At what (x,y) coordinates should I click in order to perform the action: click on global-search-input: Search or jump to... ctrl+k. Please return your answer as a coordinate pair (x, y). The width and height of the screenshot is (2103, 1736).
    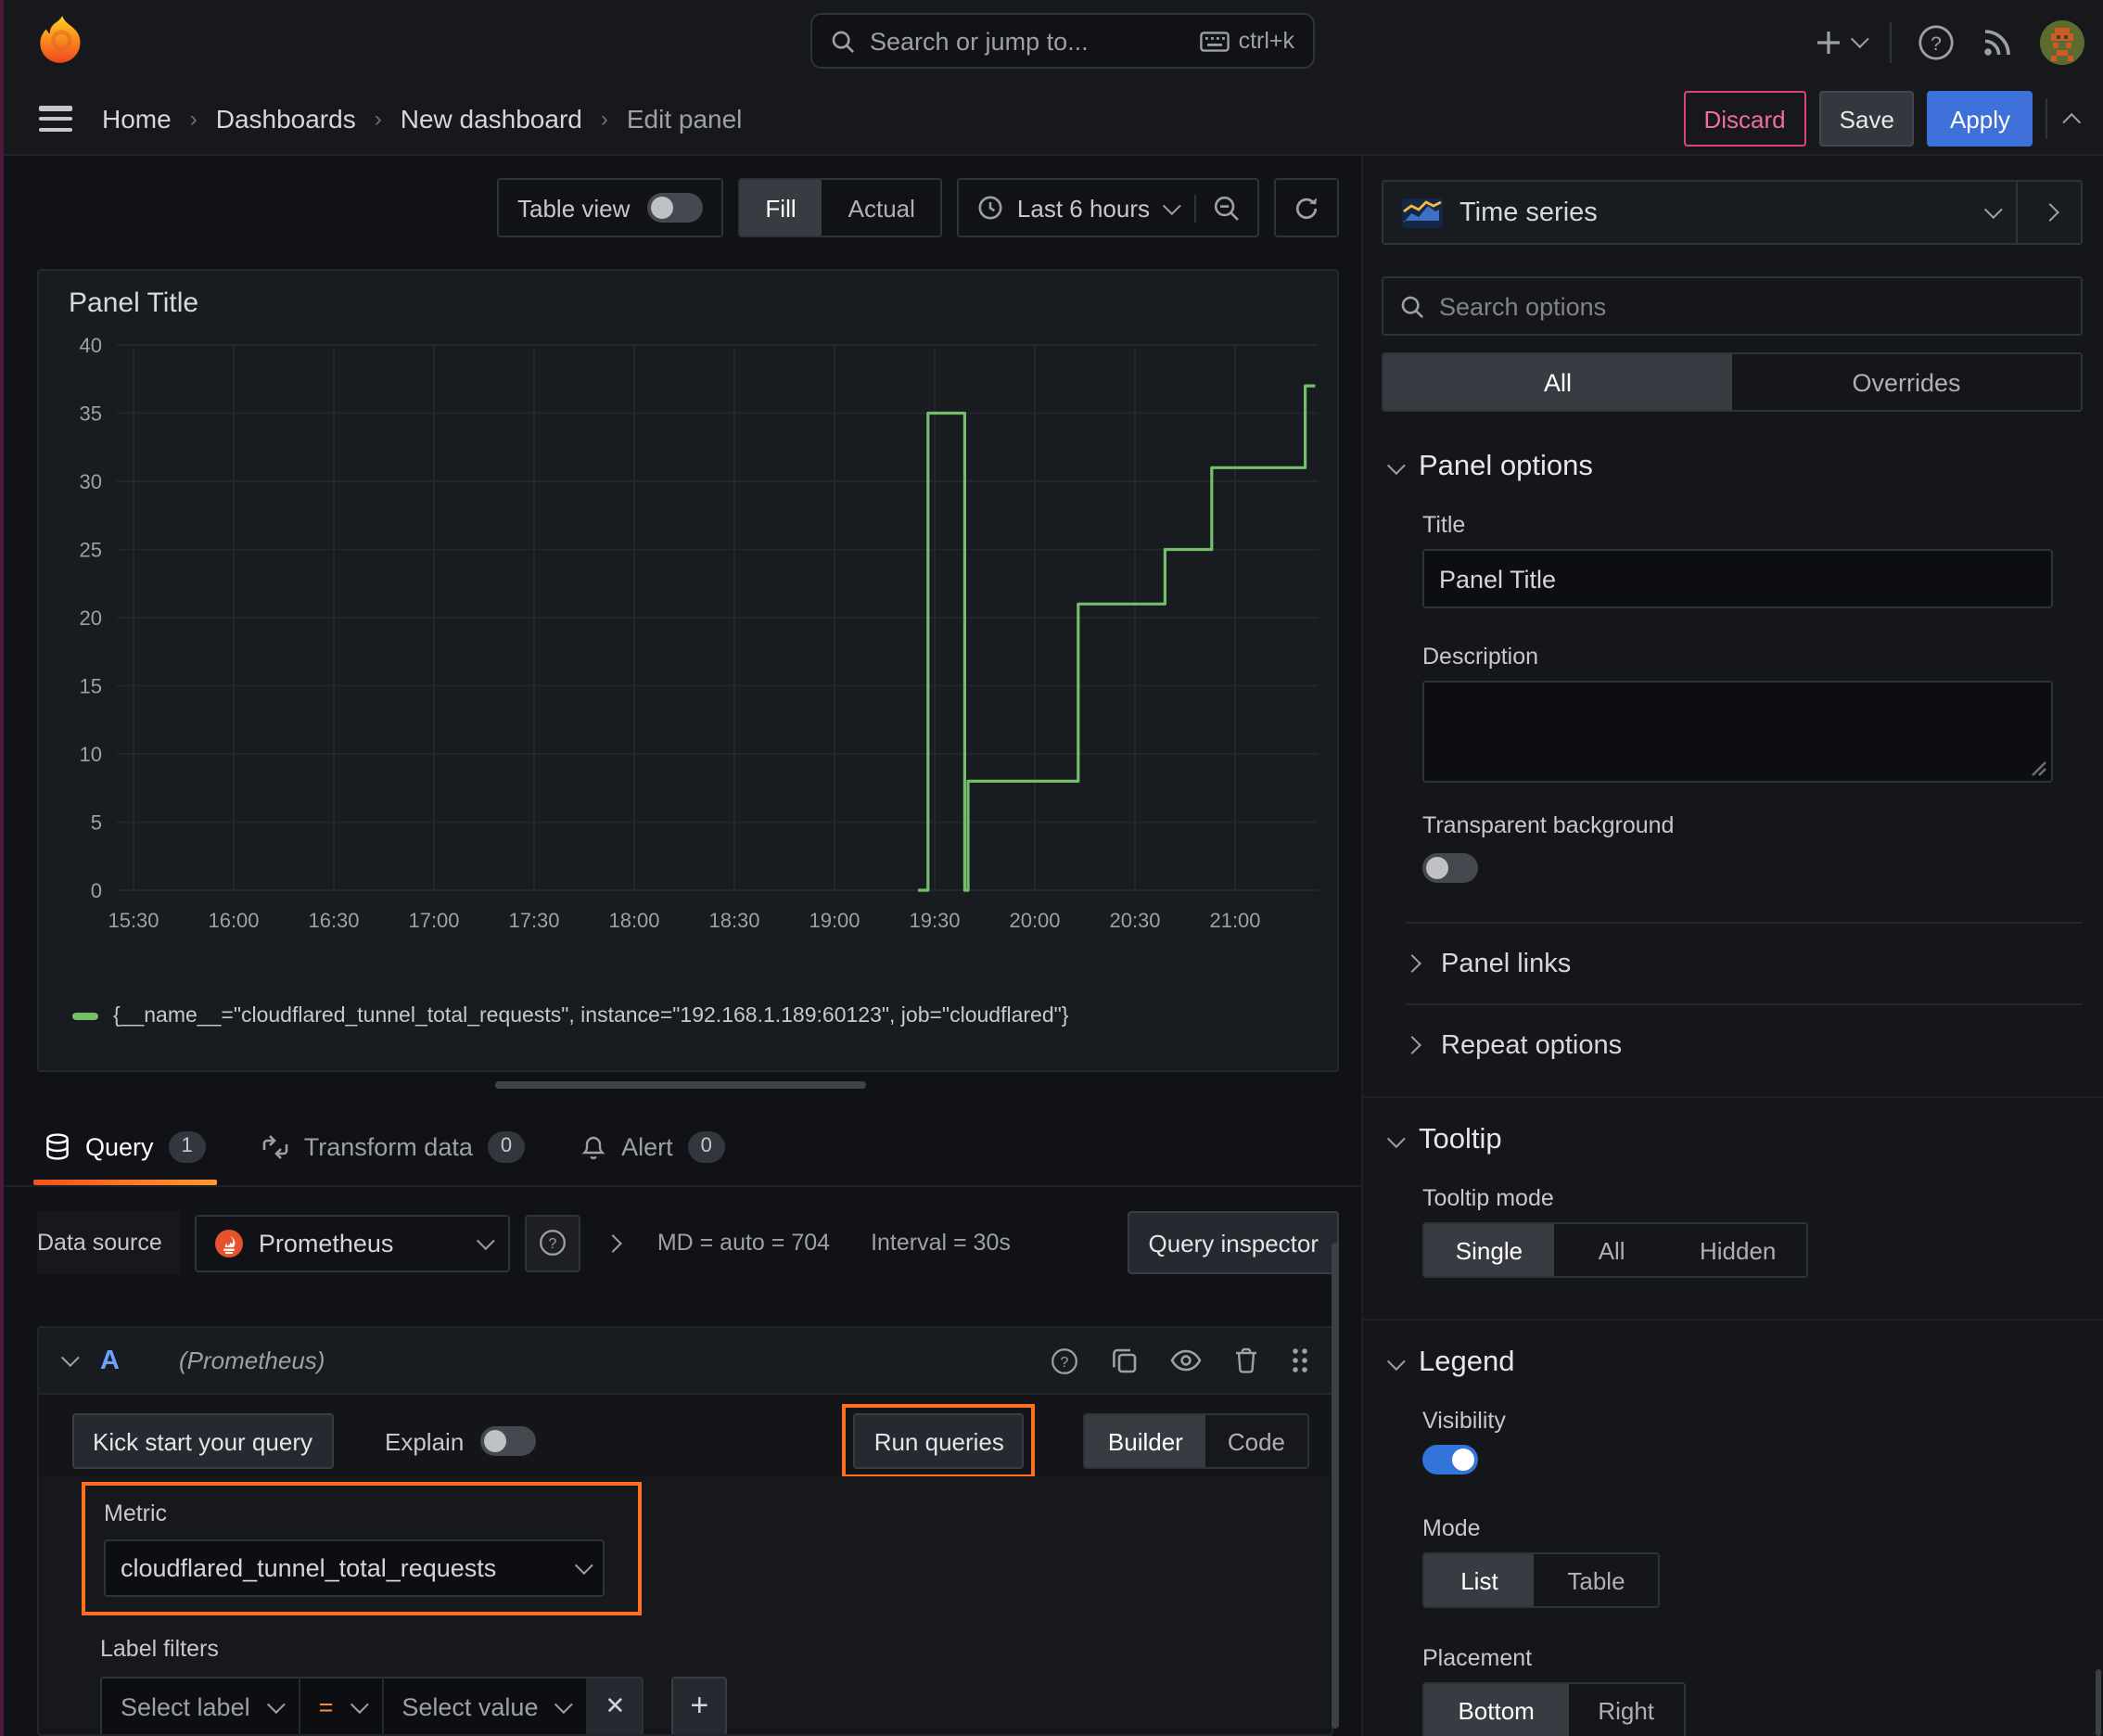
    Looking at the image, I should click on (1062, 41).